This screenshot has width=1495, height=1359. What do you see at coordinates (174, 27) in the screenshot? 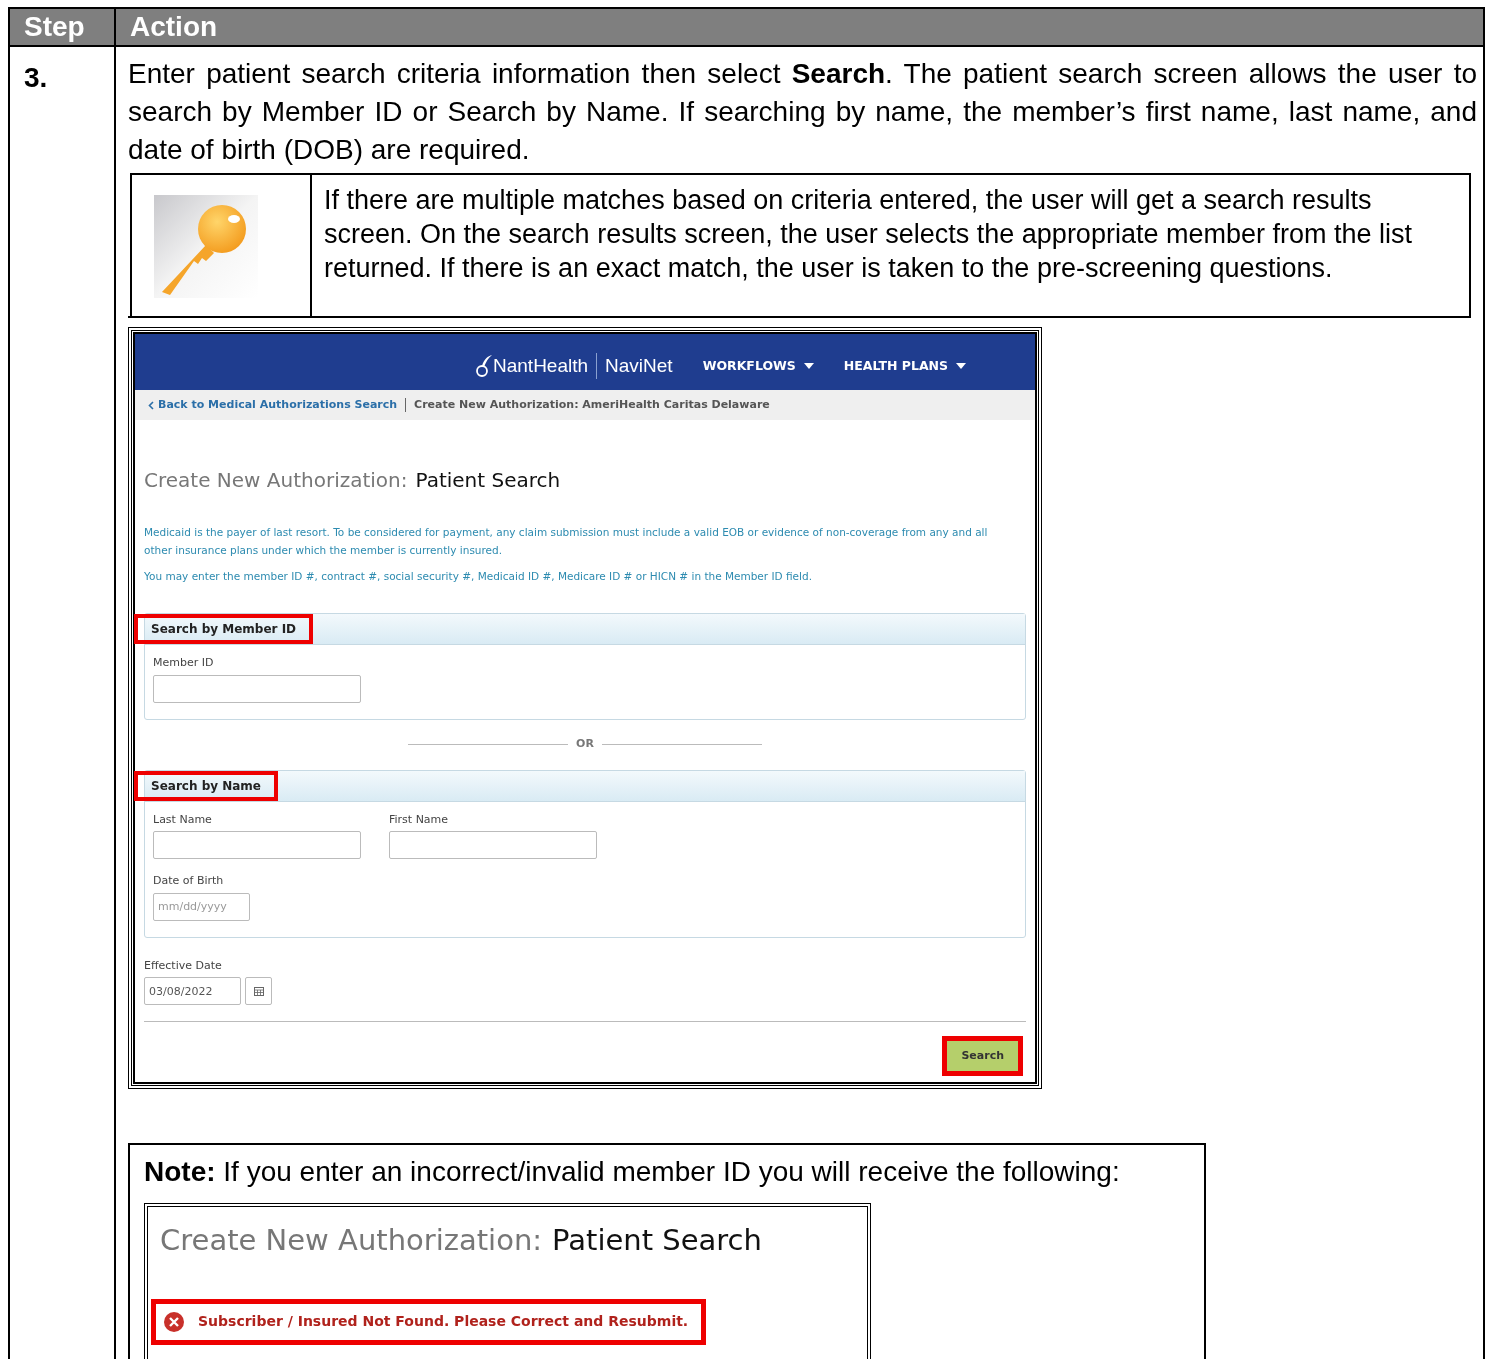
I see `column-header: Action` at bounding box center [174, 27].